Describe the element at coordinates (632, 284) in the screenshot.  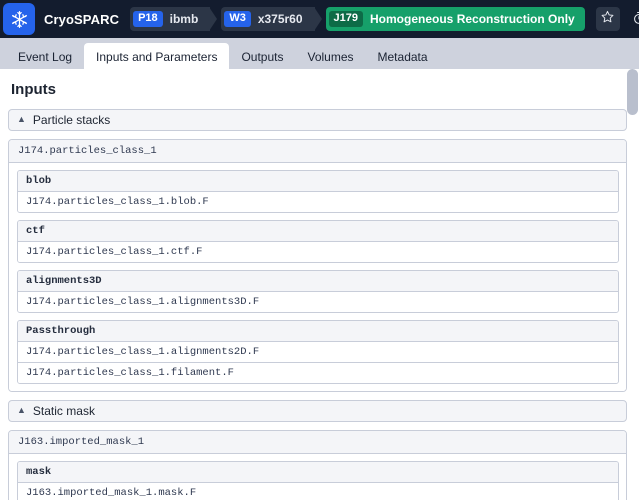
I see `content-scrollbar` at that location.